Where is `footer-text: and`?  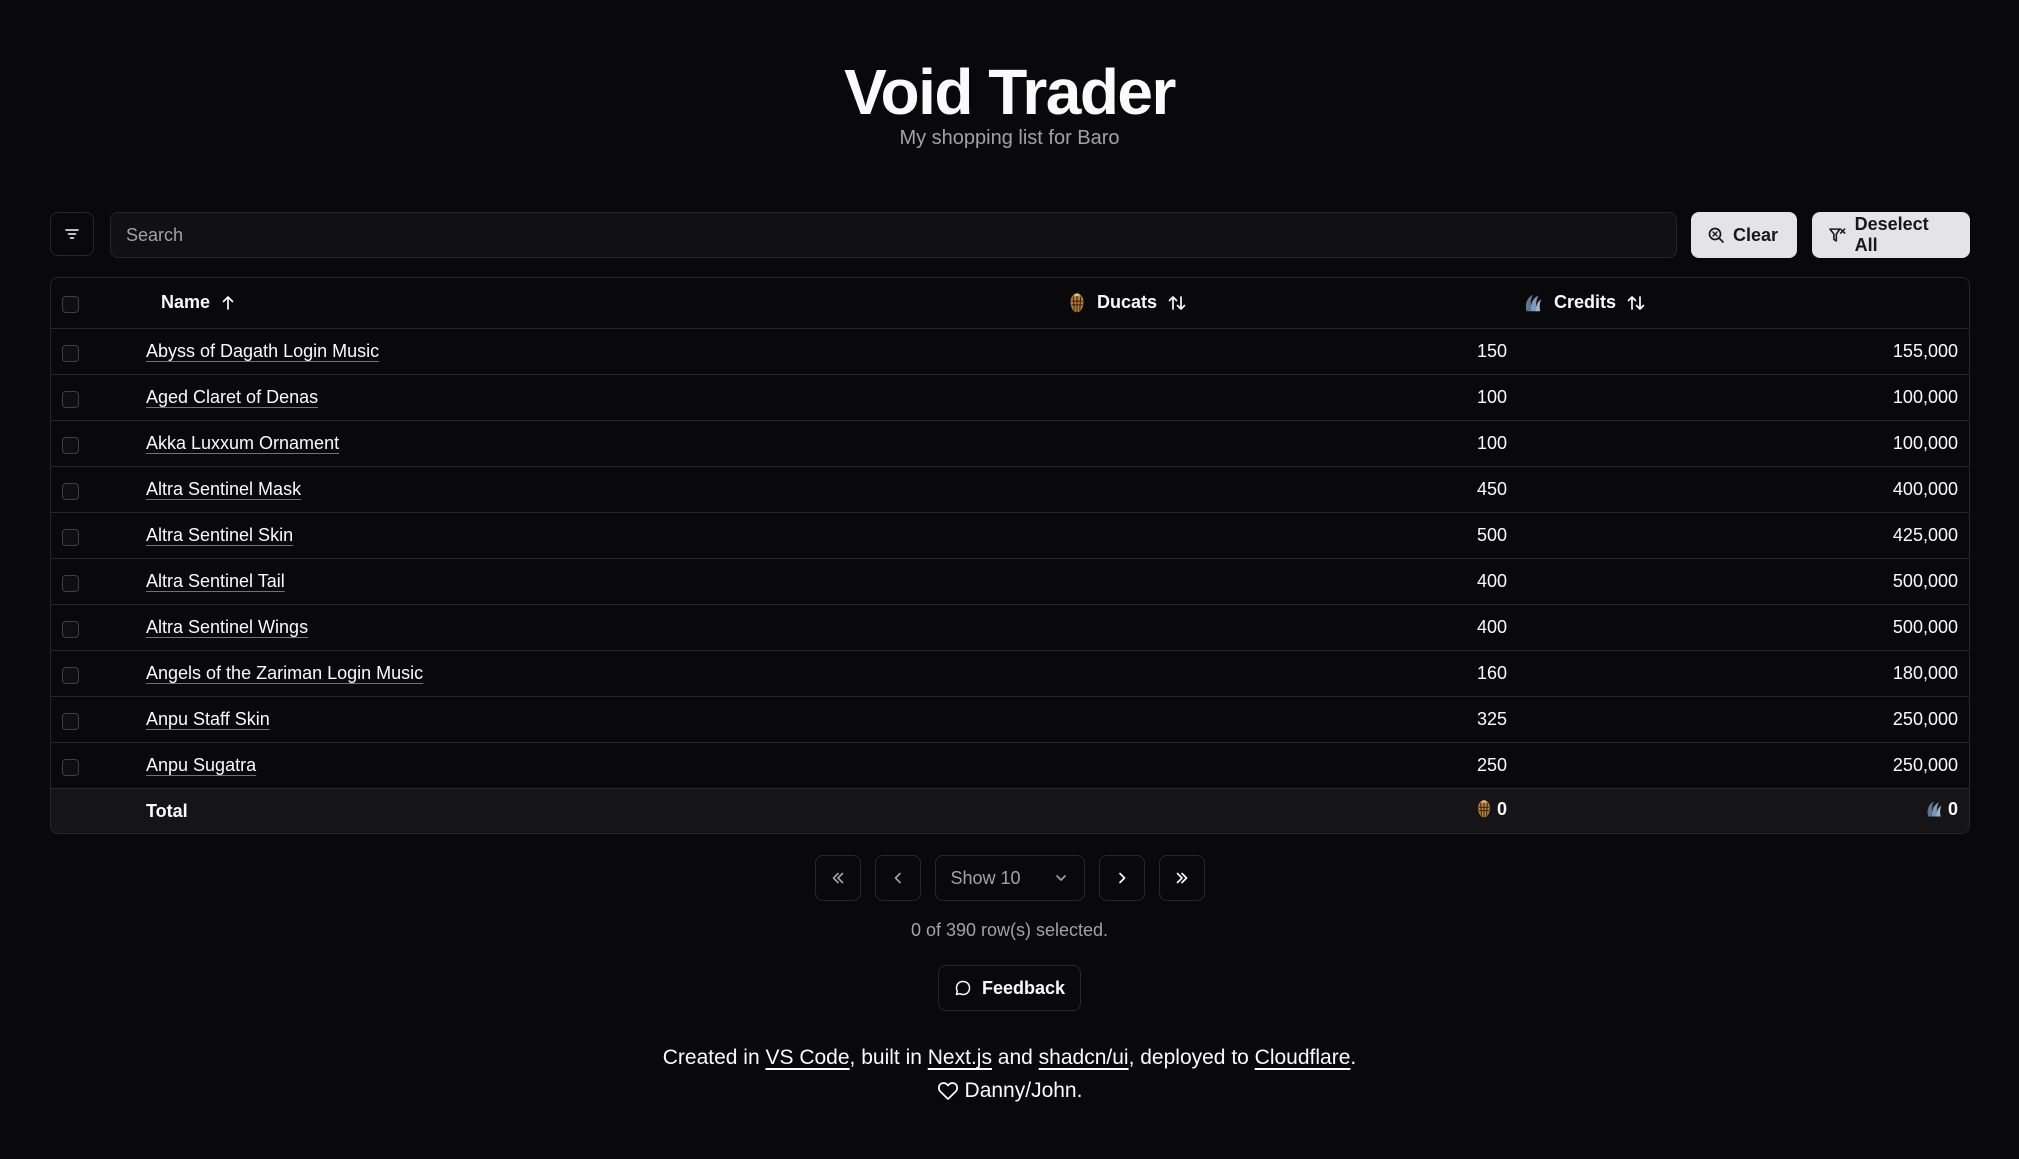 footer-text: and is located at coordinates (1015, 1057).